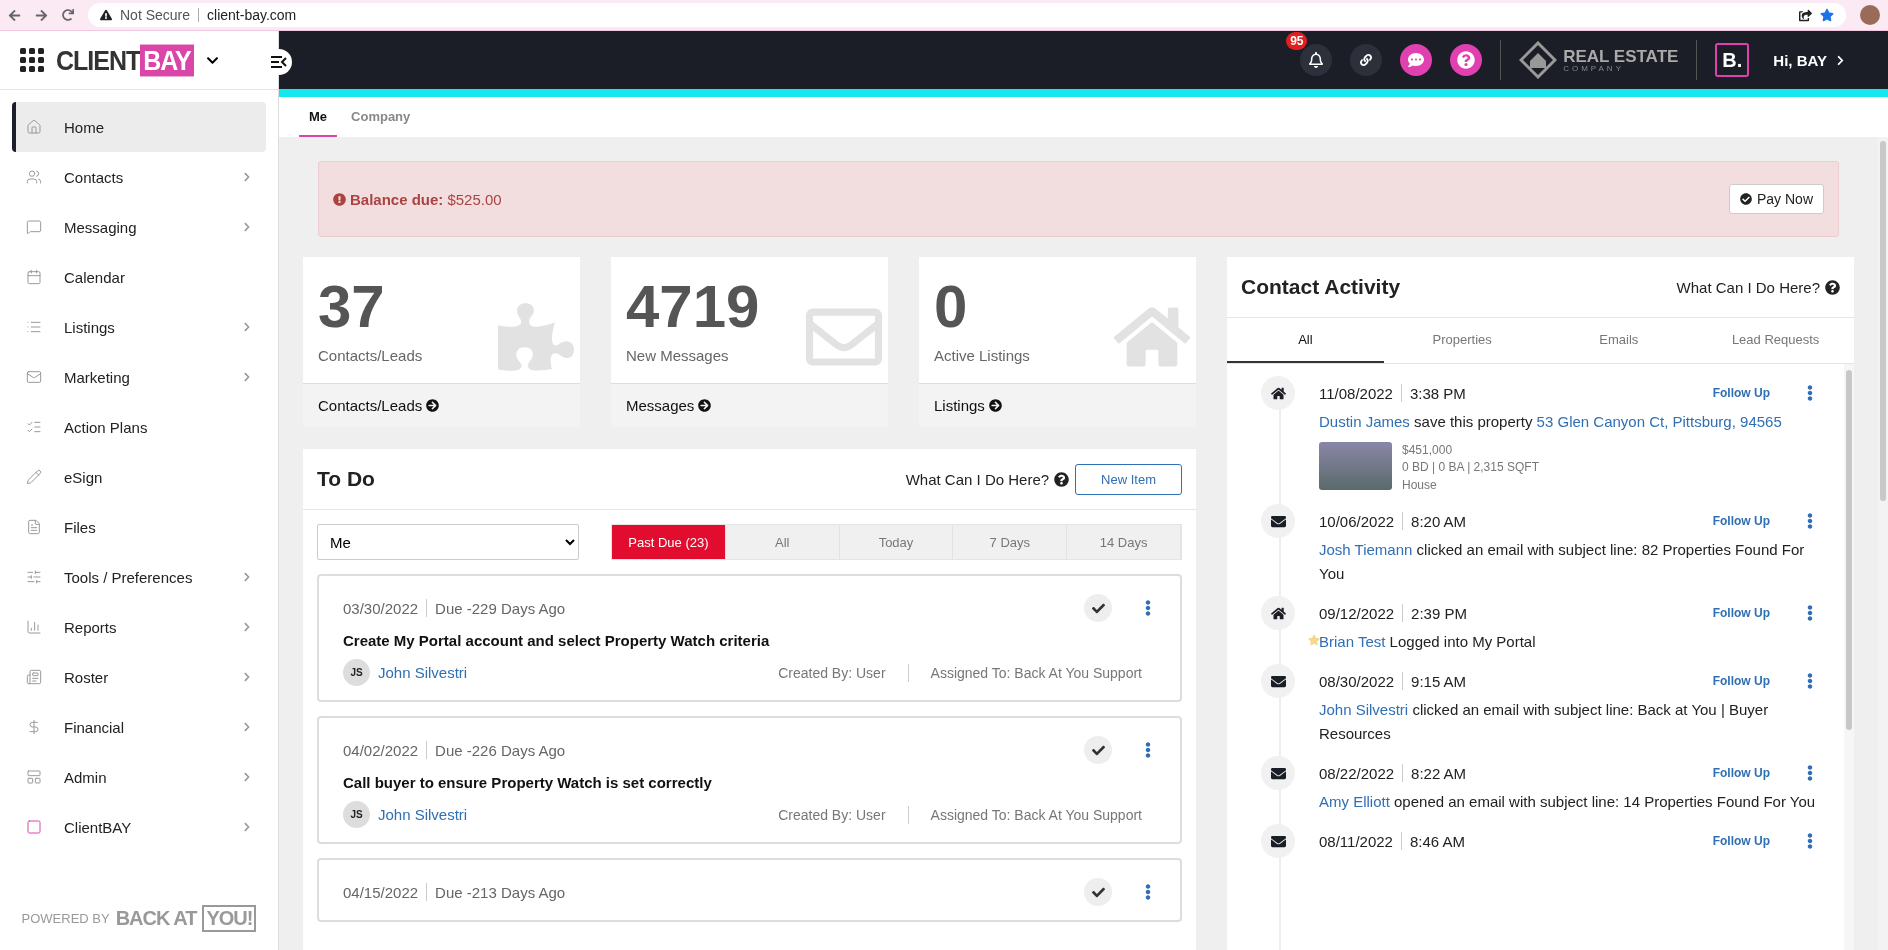 The image size is (1888, 950). What do you see at coordinates (982, 355) in the screenshot?
I see `stat-caption: Active Listings` at bounding box center [982, 355].